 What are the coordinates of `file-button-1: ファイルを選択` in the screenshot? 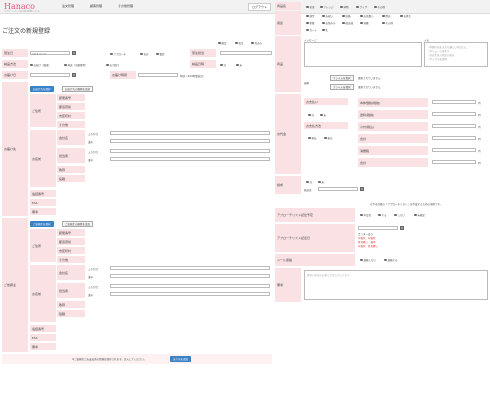 It's located at (342, 78).